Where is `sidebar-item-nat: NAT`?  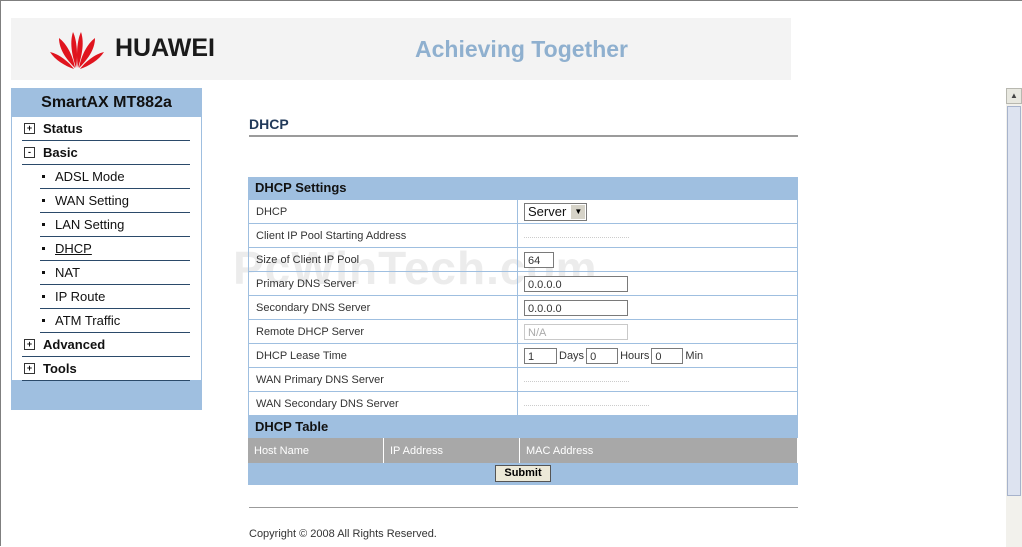 sidebar-item-nat: NAT is located at coordinates (115, 273).